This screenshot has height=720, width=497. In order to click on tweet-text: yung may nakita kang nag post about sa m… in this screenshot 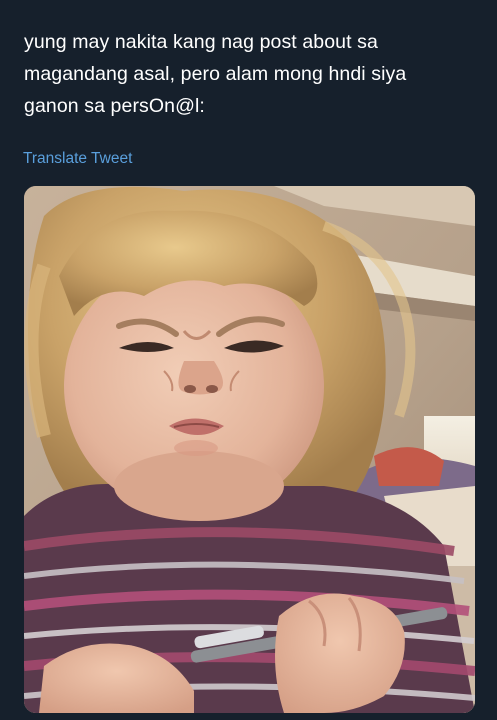, I will do `click(250, 74)`.